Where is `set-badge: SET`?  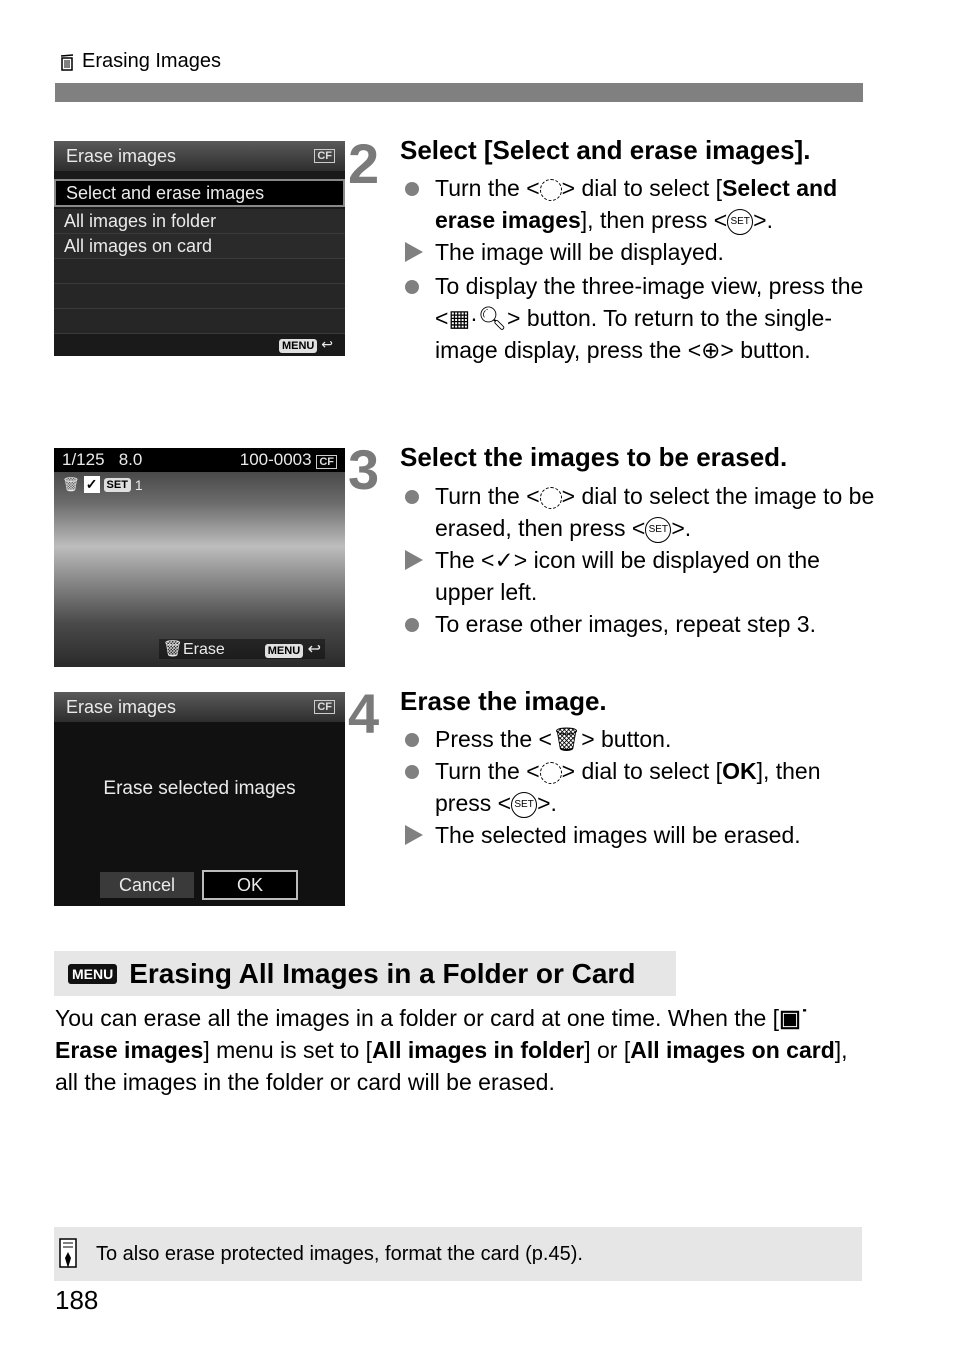
set-badge: SET is located at coordinates (117, 484).